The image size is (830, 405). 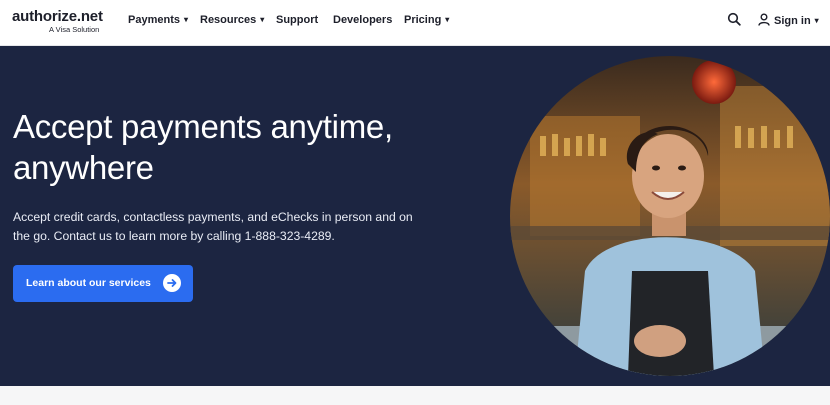 What do you see at coordinates (228, 20) in the screenshot?
I see `nav-resources-label: Resources` at bounding box center [228, 20].